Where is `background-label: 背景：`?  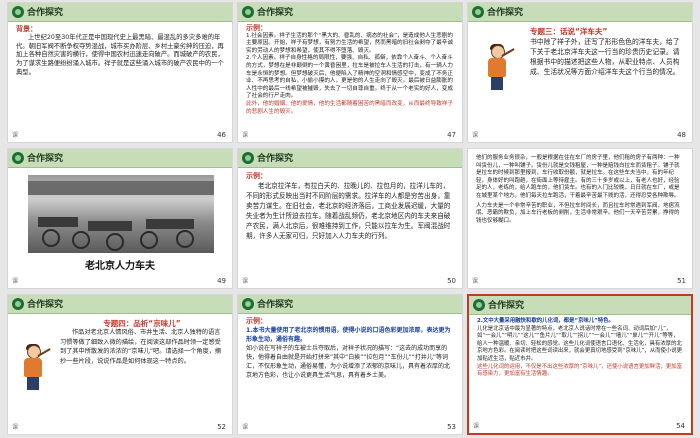
background-label: 背景： is located at coordinates (26, 29).